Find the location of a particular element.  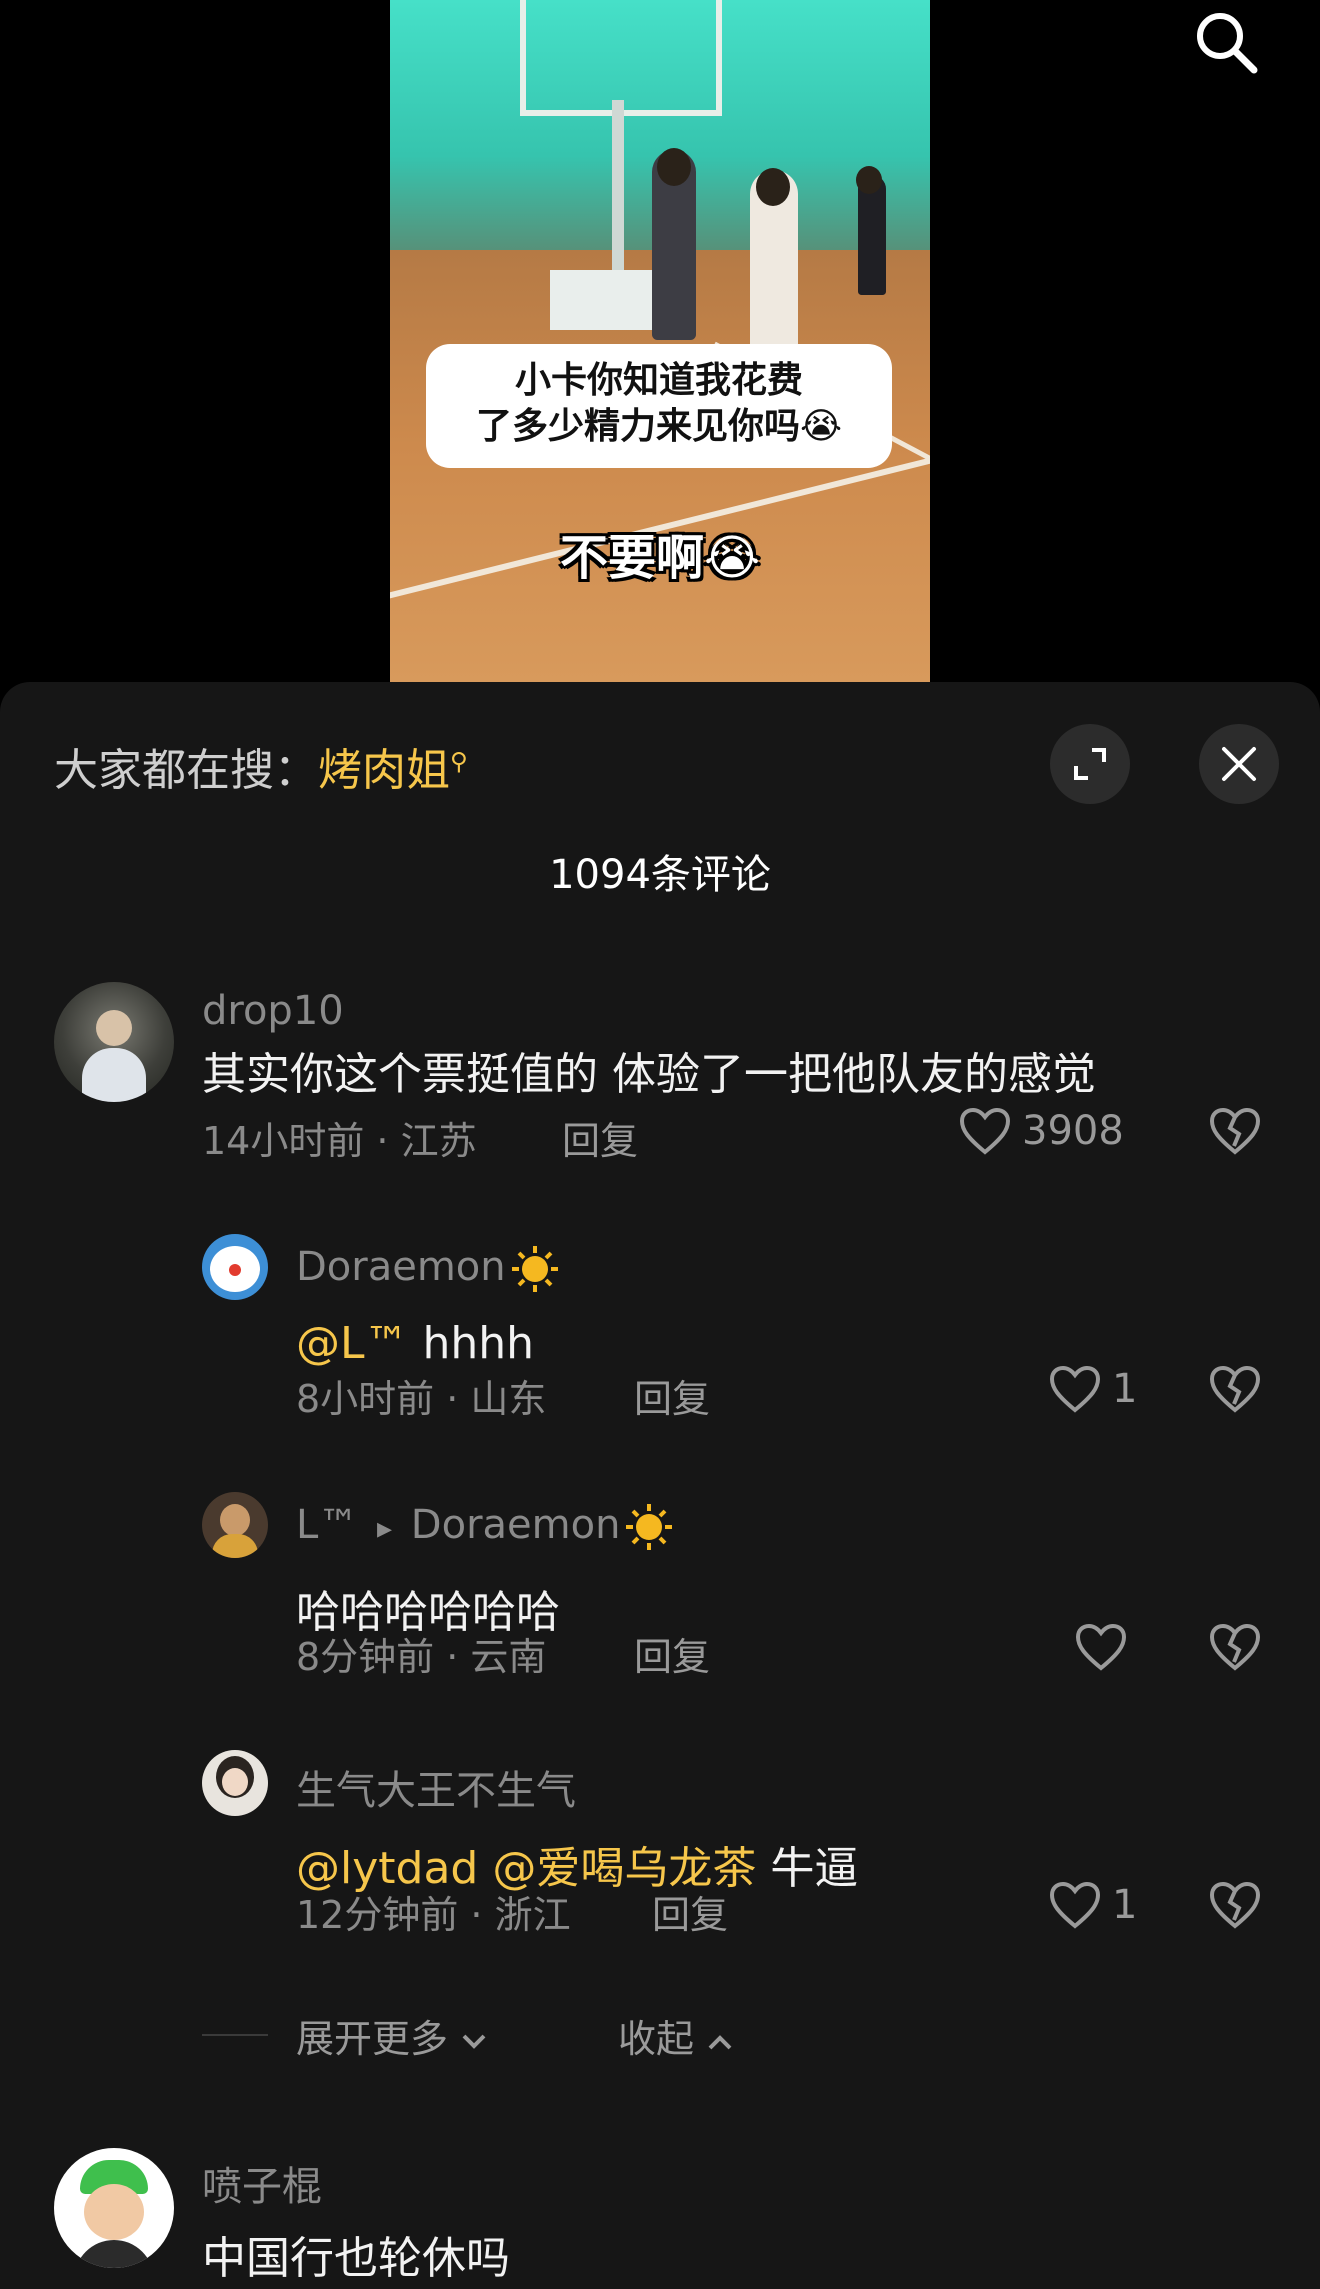

hot-search-label: 大家都在搜： is located at coordinates (186, 770).